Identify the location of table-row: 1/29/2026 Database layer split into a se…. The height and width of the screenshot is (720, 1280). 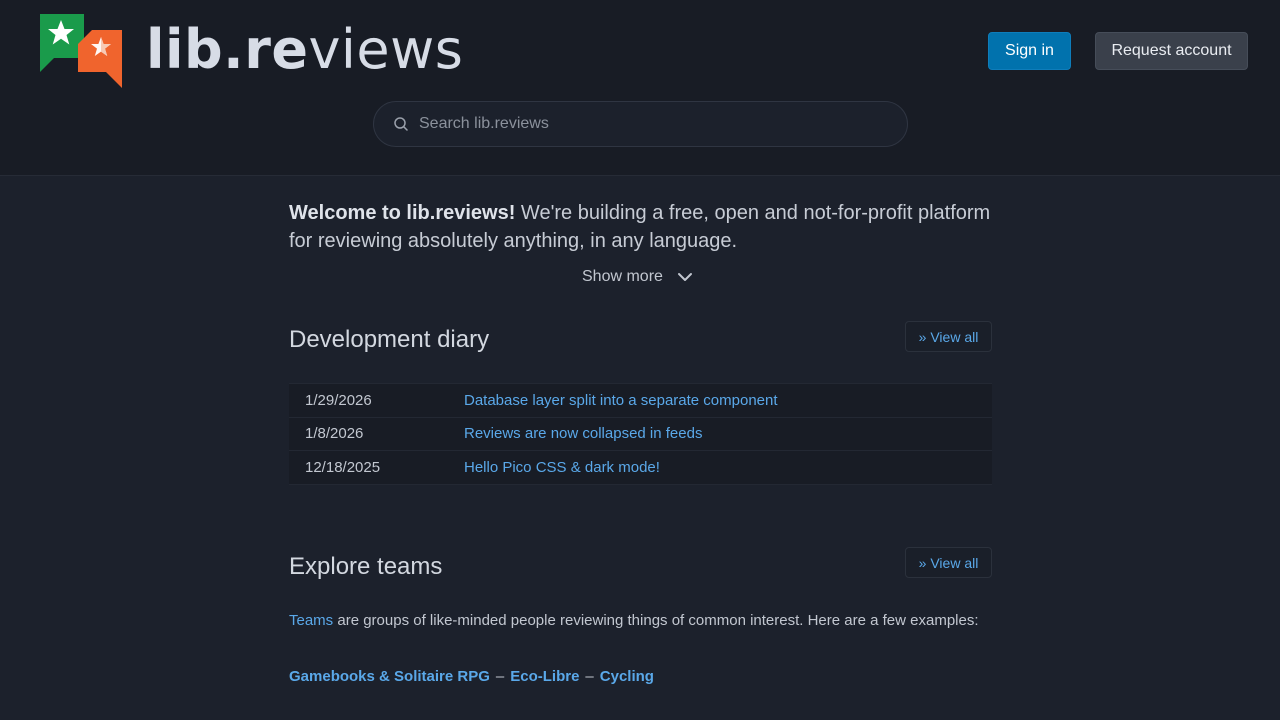
(640, 400).